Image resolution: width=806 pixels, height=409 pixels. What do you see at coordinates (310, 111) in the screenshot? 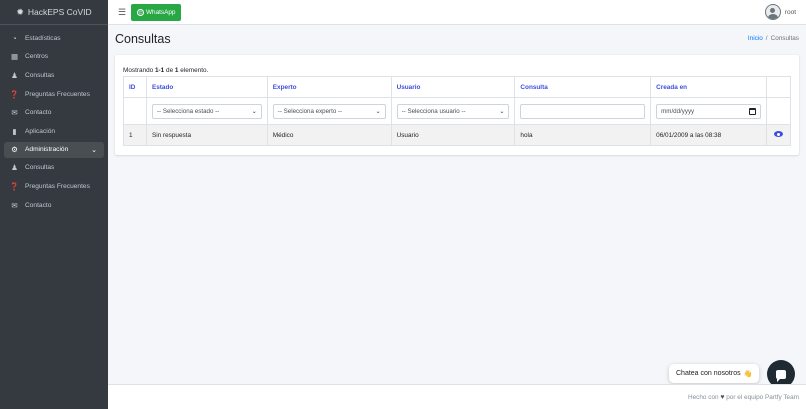
I see `experto-select-value: -- Selecciona experto --` at bounding box center [310, 111].